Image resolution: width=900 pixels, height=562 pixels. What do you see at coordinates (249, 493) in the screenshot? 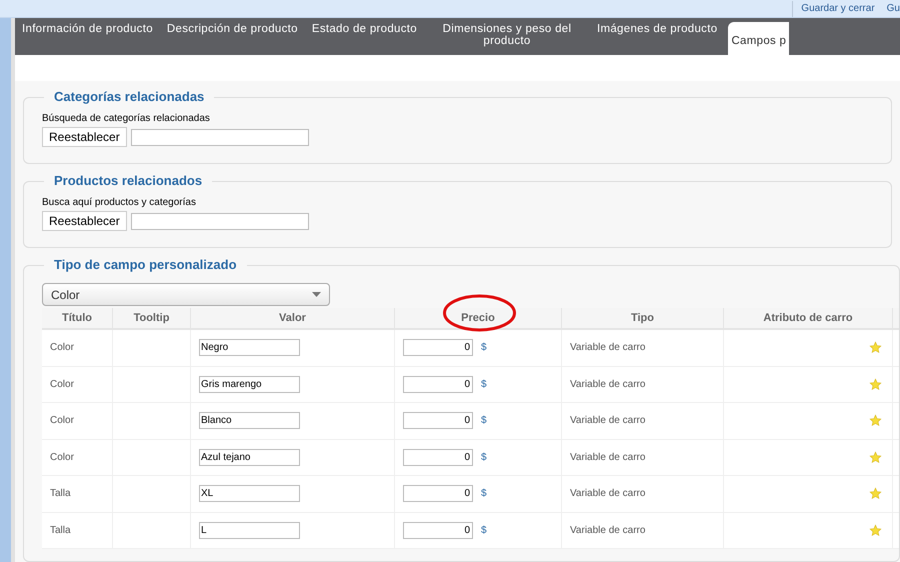
I see `value-field: XL` at bounding box center [249, 493].